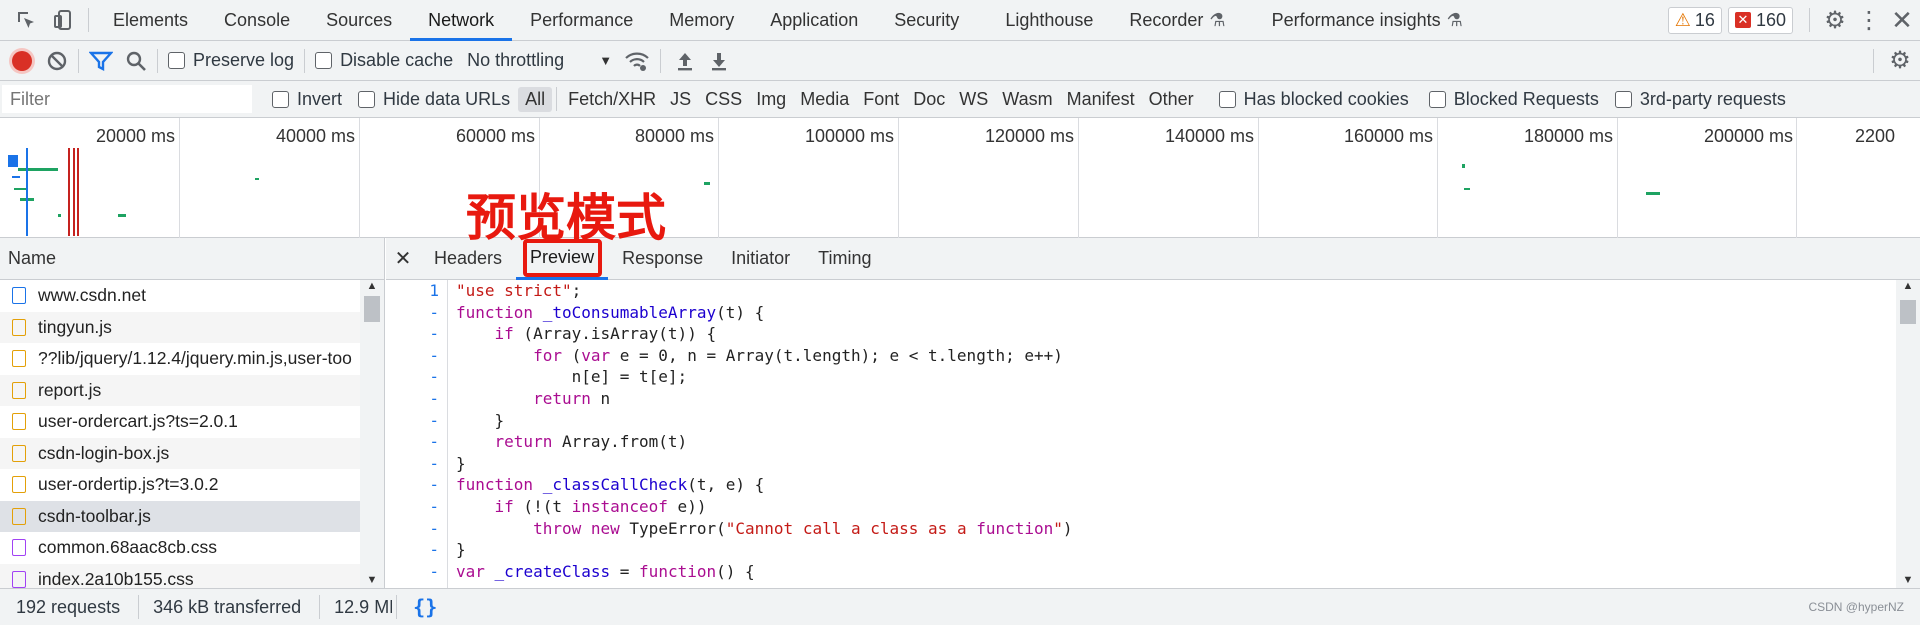  What do you see at coordinates (127, 99) in the screenshot?
I see `filter-input` at bounding box center [127, 99].